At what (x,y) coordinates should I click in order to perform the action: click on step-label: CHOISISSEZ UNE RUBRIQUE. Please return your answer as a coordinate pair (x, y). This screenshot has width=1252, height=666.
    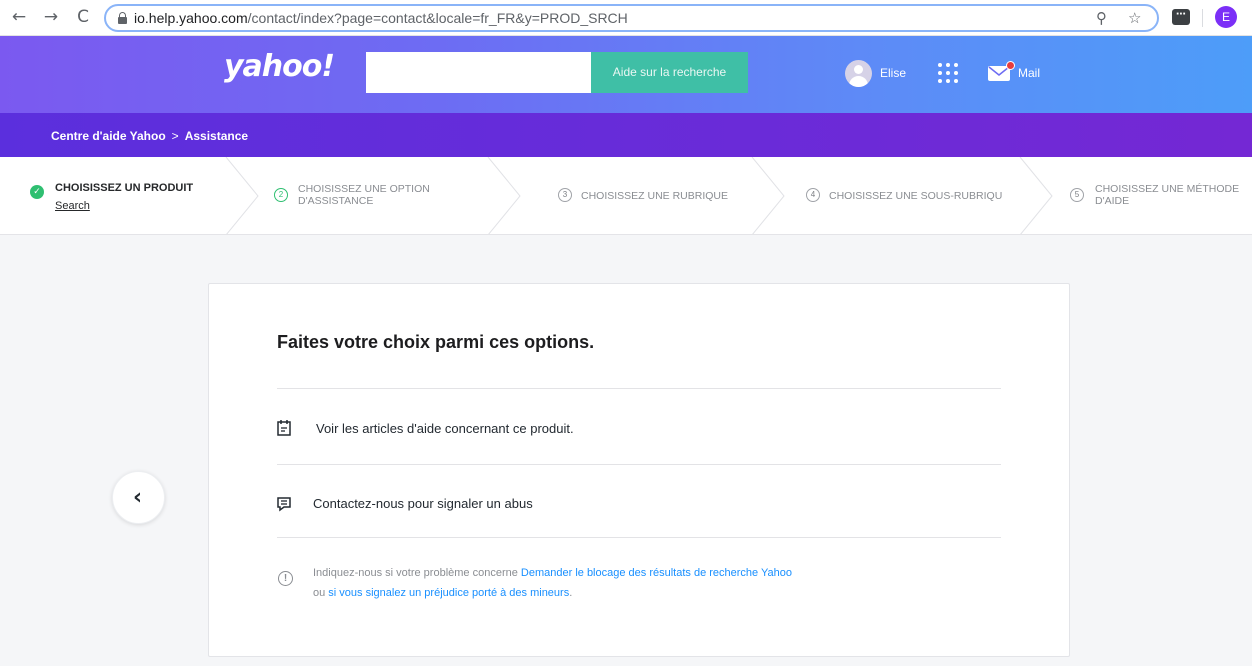
    Looking at the image, I should click on (655, 196).